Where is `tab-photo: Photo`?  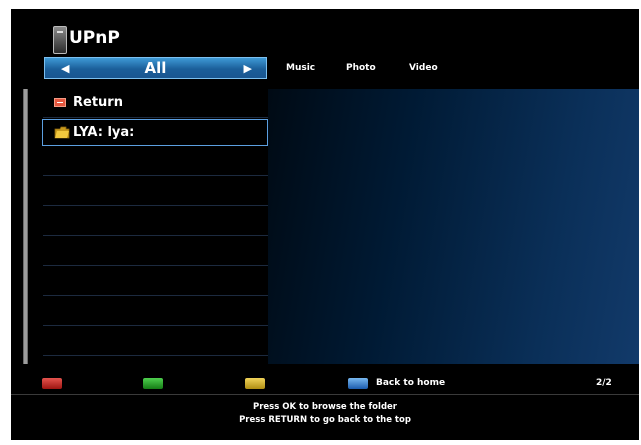 tab-photo: Photo is located at coordinates (361, 68).